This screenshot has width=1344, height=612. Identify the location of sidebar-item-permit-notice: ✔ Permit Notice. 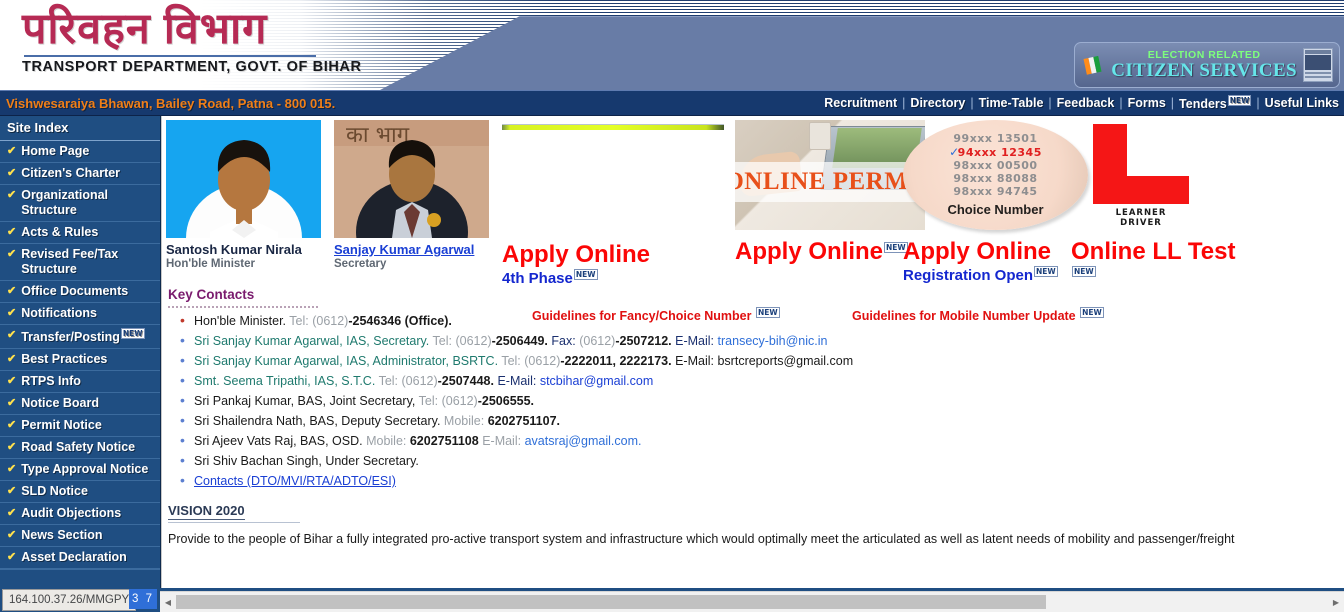
(80, 426).